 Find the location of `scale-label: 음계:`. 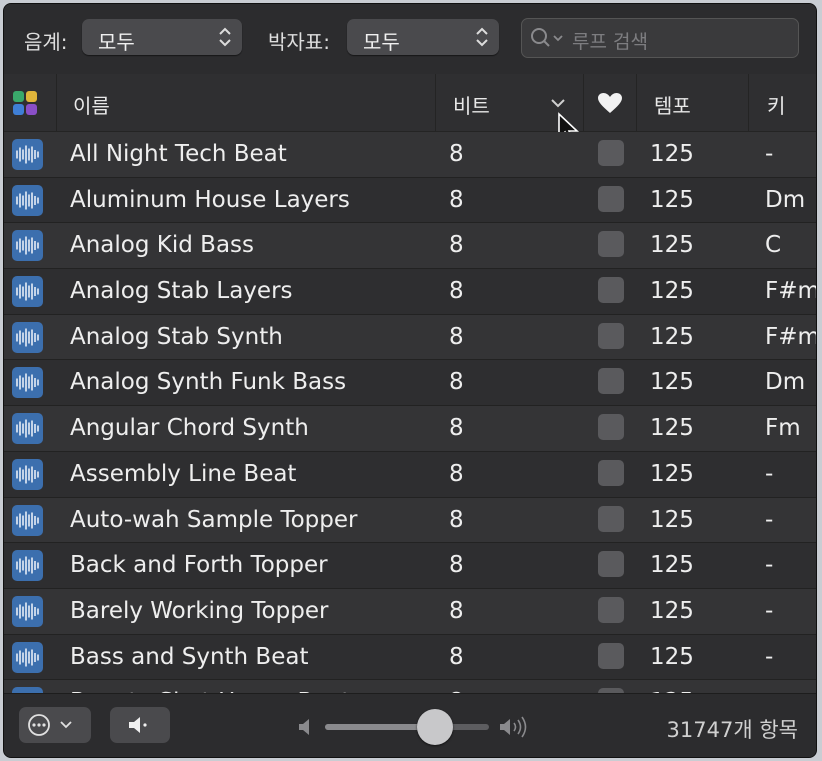

scale-label: 음계: is located at coordinates (46, 42).